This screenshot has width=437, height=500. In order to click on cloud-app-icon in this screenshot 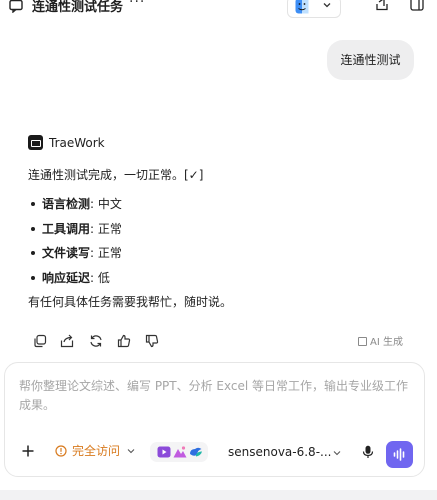, I will do `click(196, 452)`.